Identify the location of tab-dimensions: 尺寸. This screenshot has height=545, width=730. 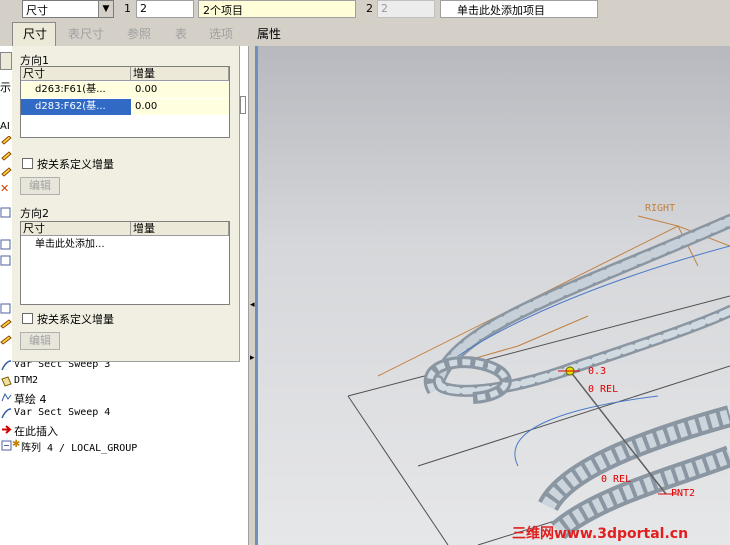
(35, 33).